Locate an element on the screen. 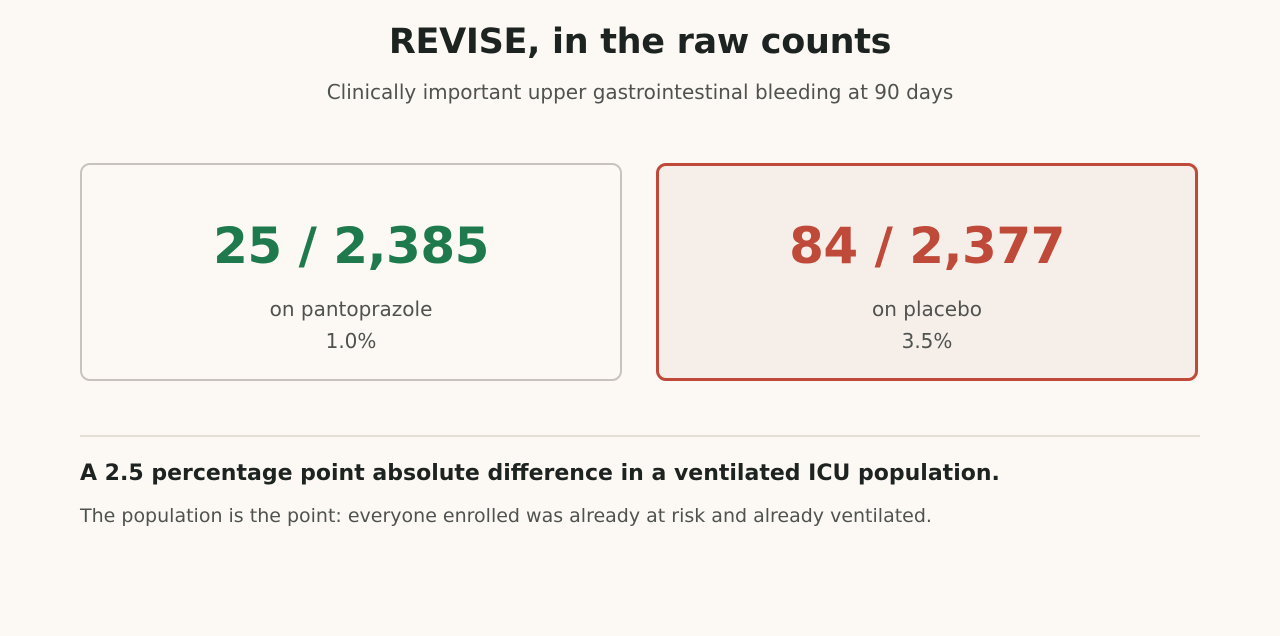 This screenshot has width=1280, height=636. placebo-count: 84 / 2,377 is located at coordinates (927, 246).